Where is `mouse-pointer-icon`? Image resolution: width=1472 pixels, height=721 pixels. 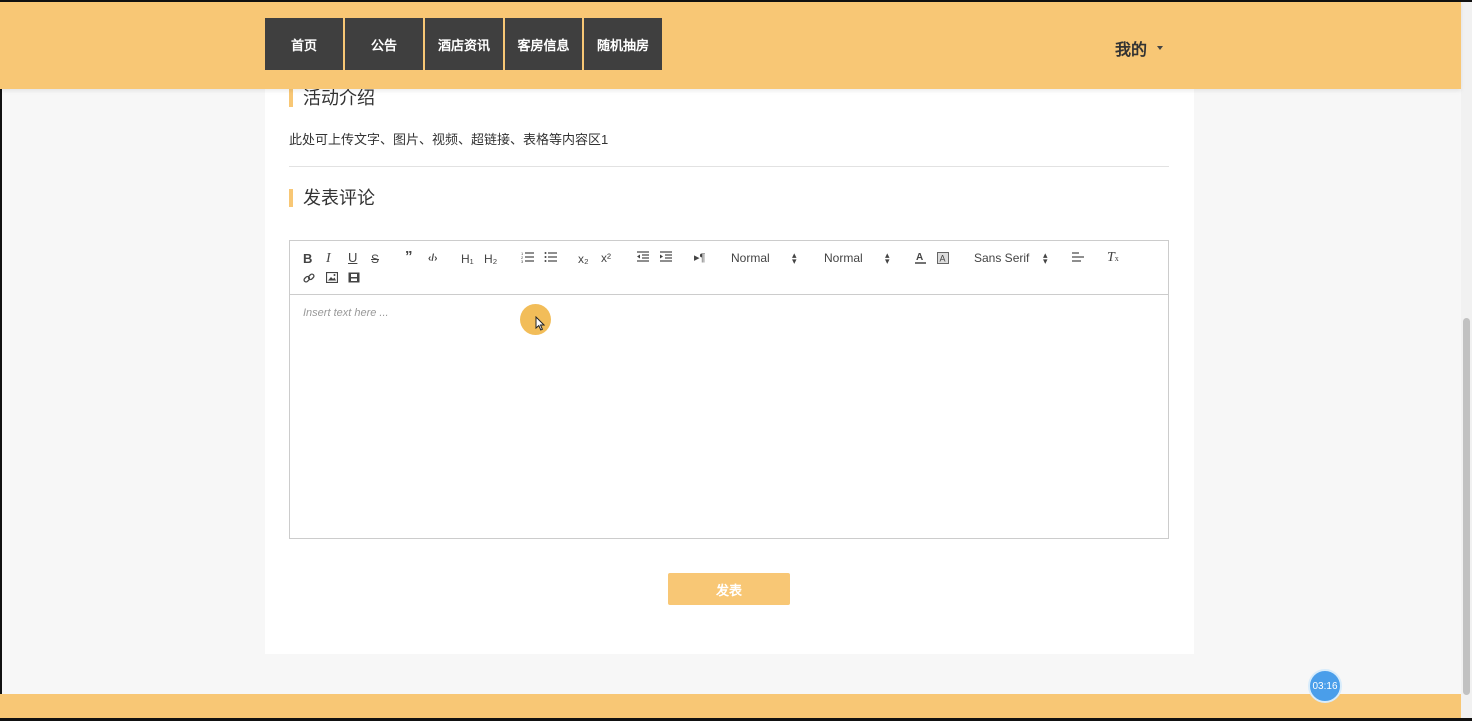 mouse-pointer-icon is located at coordinates (540, 325).